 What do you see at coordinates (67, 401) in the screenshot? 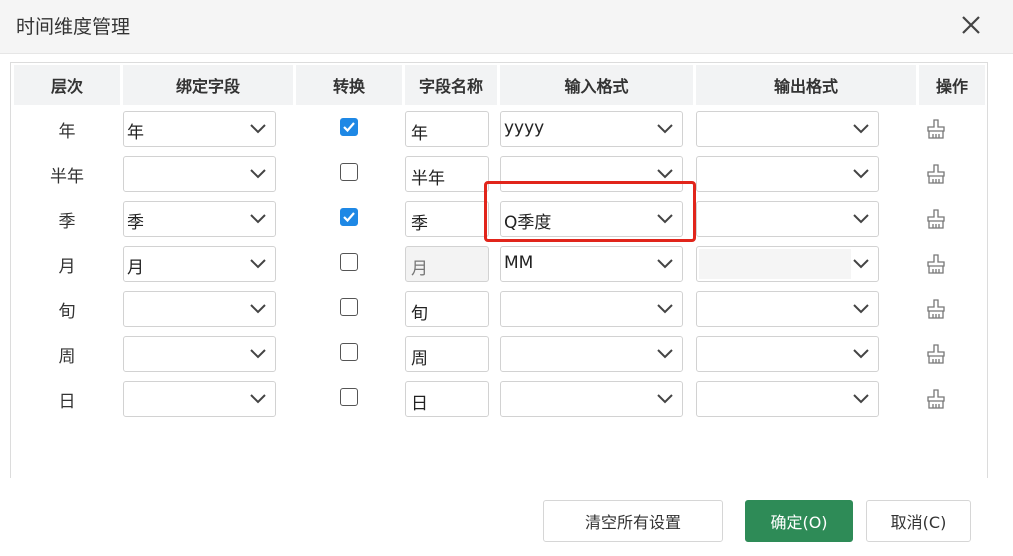
I see `row-level: 日` at bounding box center [67, 401].